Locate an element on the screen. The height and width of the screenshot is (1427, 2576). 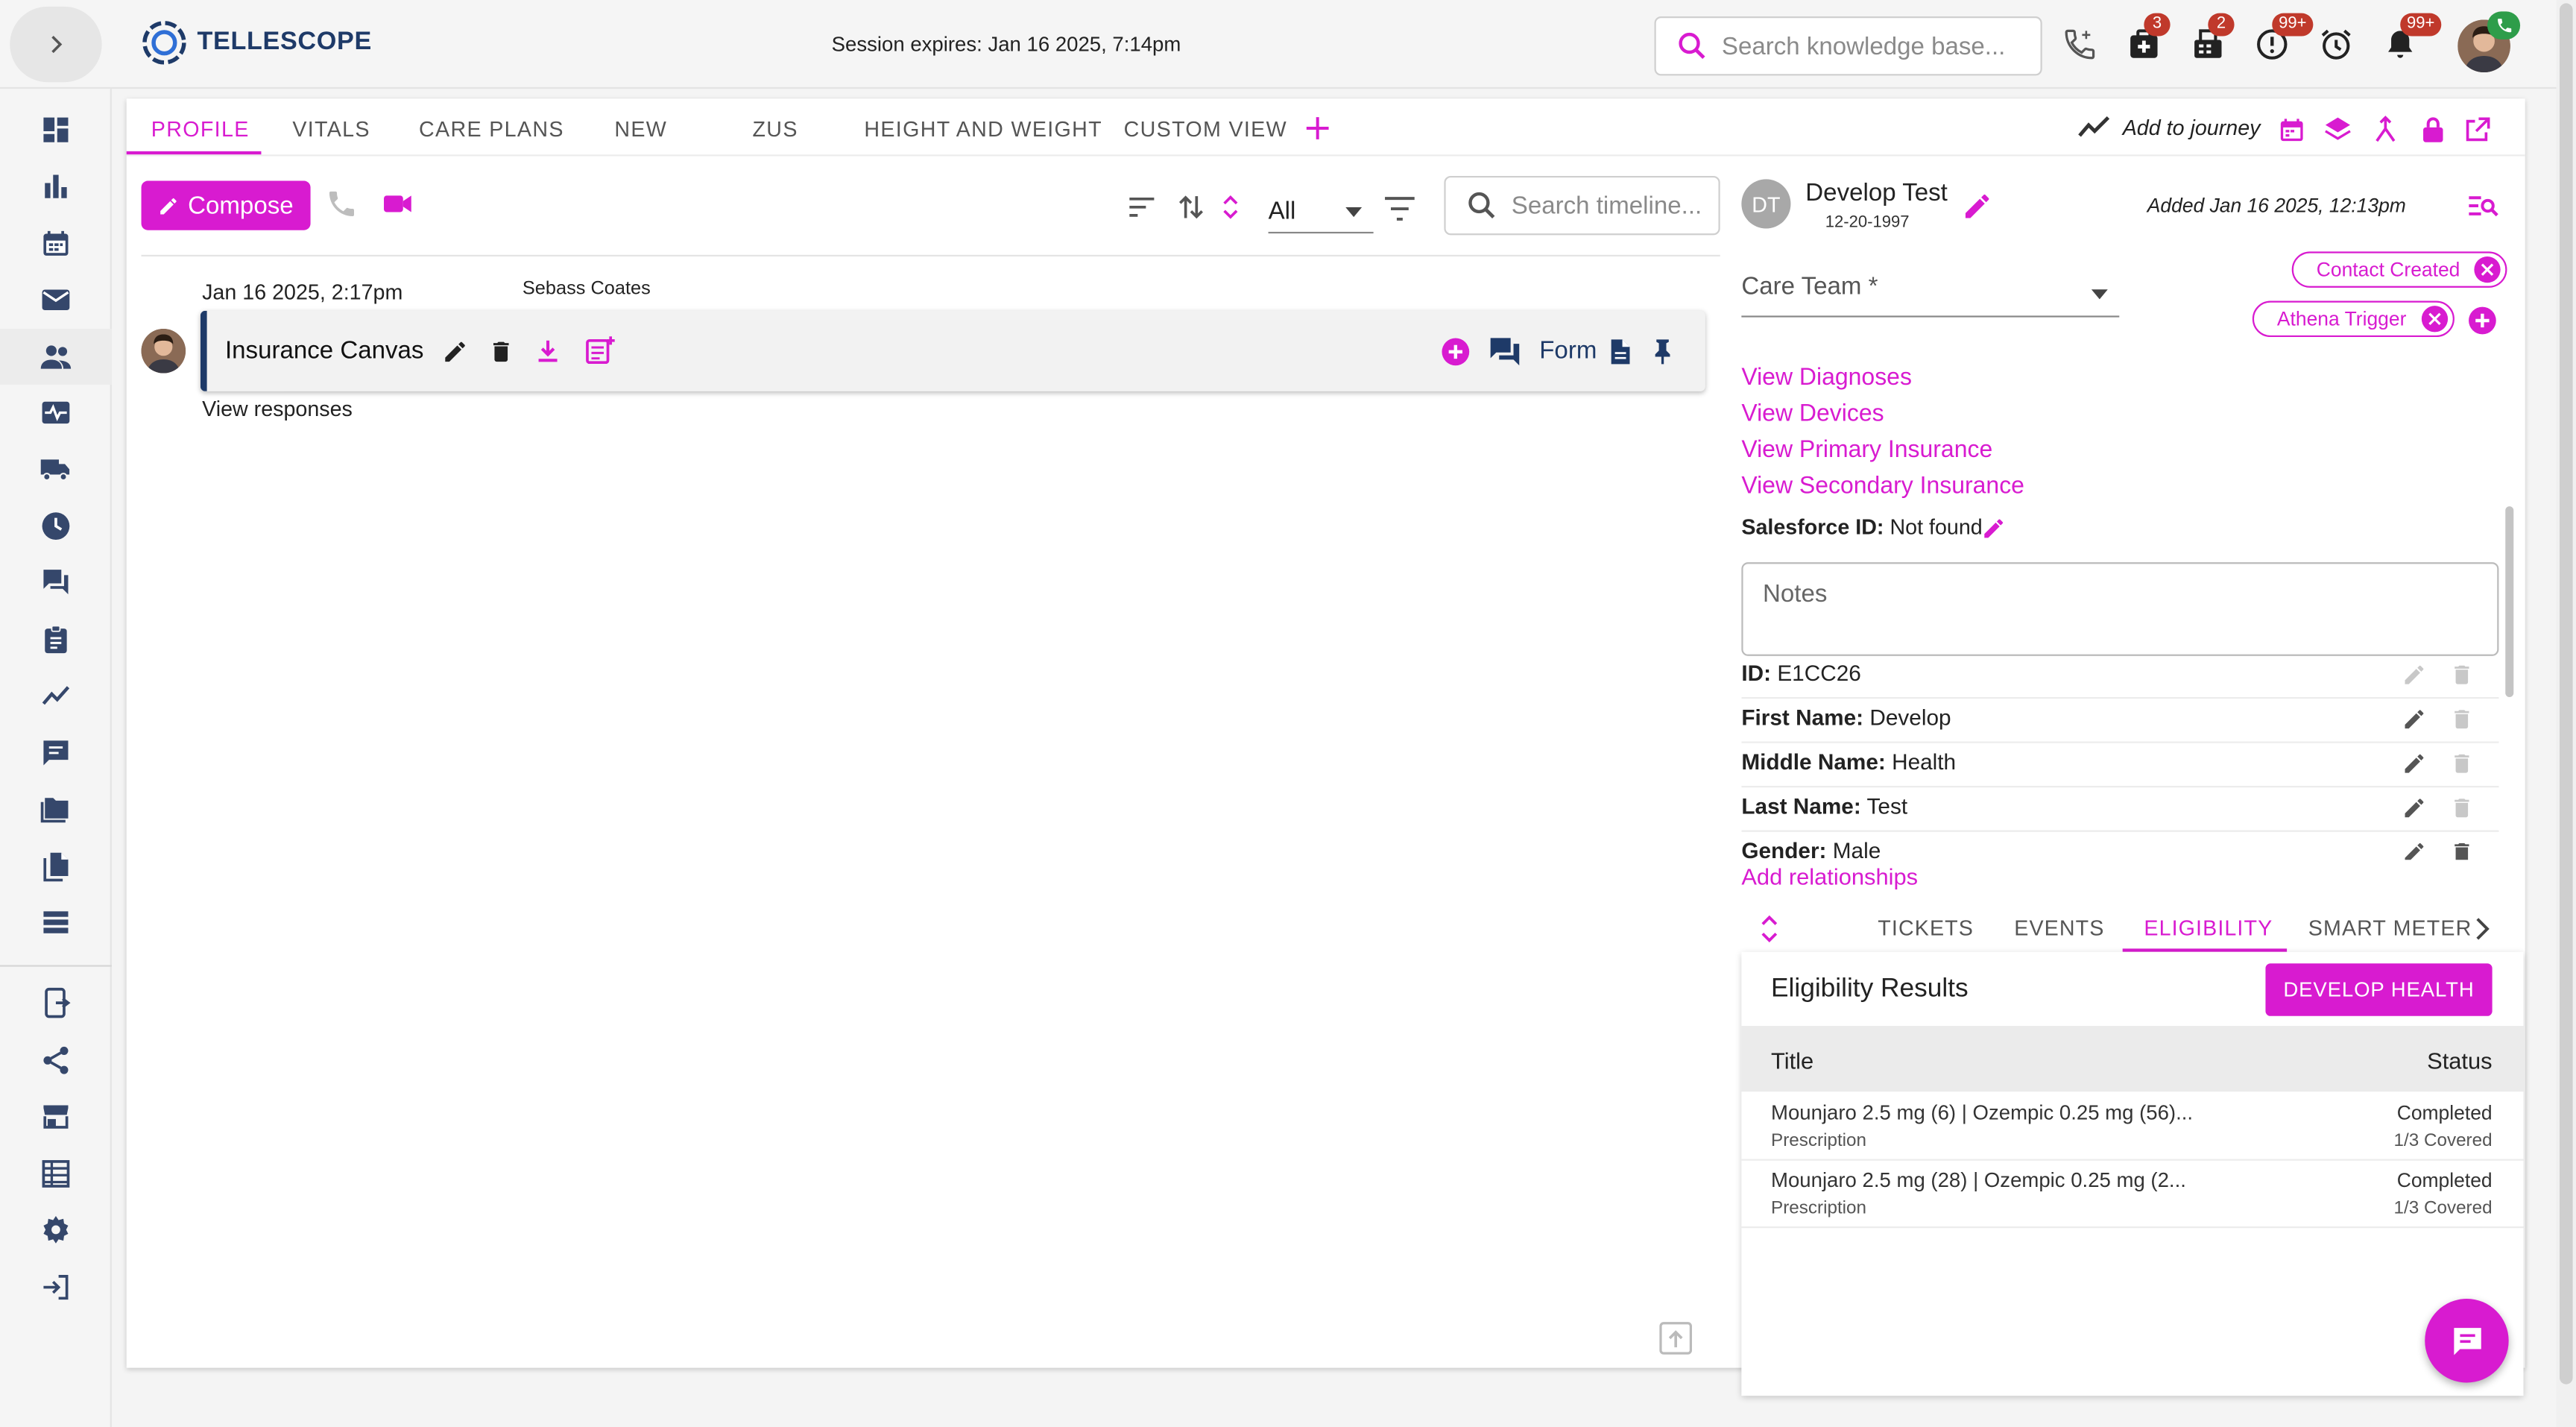
tab-height-and-weight: HEIGHT AND WEIGHT is located at coordinates (983, 129).